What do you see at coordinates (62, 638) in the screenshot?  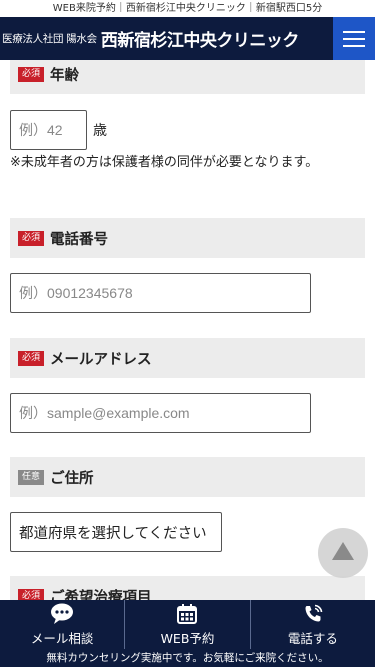 I see `nav-label-mail: メール相談` at bounding box center [62, 638].